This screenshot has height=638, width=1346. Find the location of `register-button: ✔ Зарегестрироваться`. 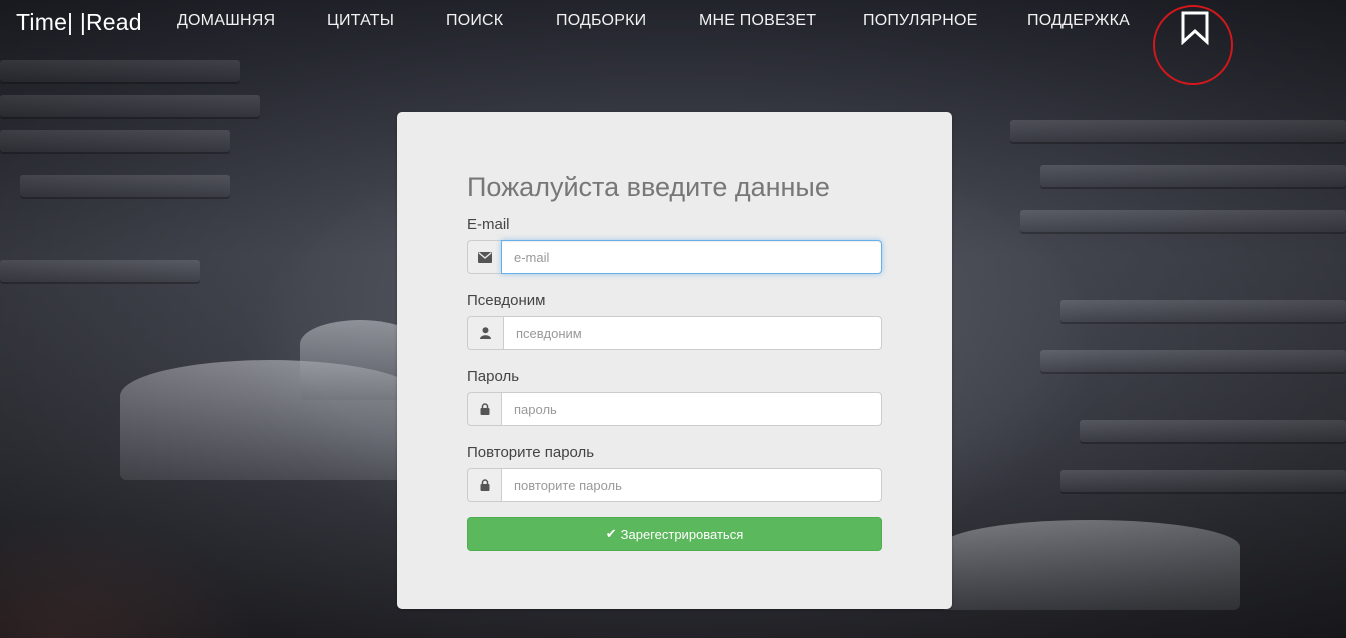

register-button: ✔ Зарегестрироваться is located at coordinates (674, 534).